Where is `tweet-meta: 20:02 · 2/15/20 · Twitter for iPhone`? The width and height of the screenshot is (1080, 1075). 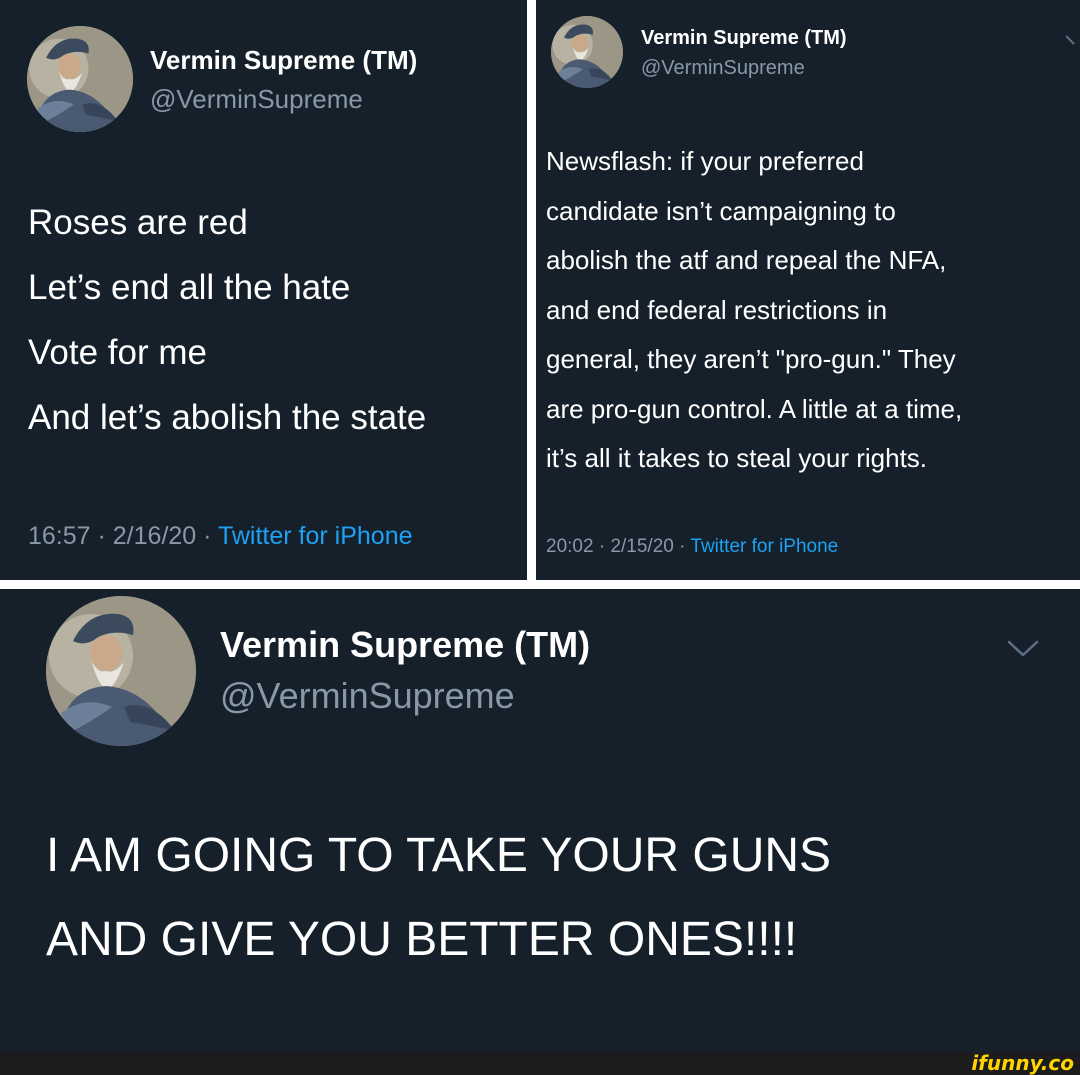 tweet-meta: 20:02 · 2/15/20 · Twitter for iPhone is located at coordinates (692, 546).